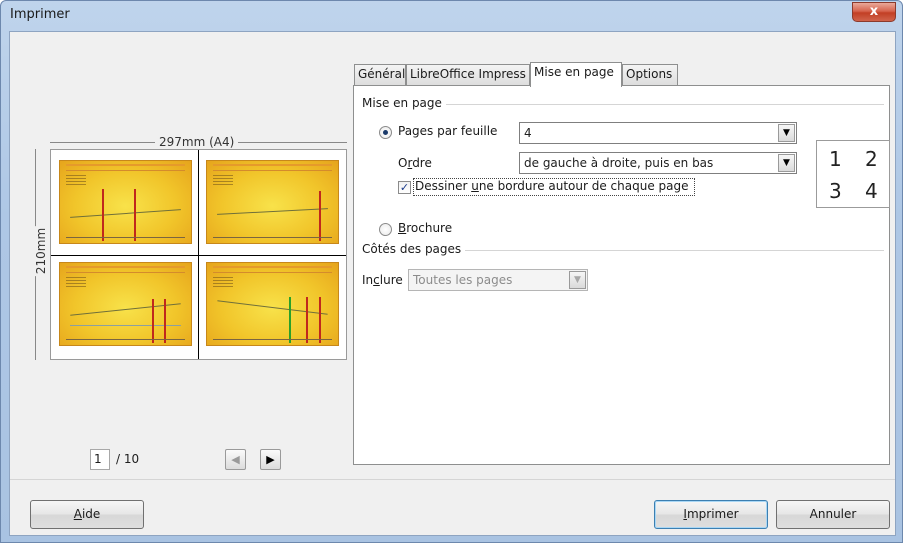  I want to click on pages-par-feuille-label: Pages par feuille, so click(448, 131).